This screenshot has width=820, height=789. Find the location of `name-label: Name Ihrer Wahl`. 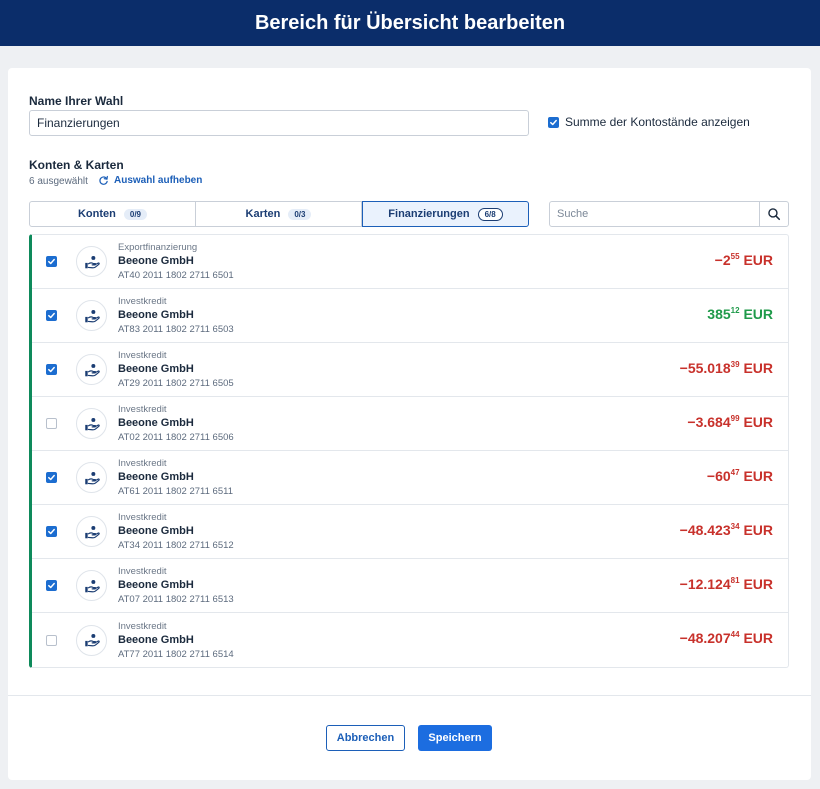

name-label: Name Ihrer Wahl is located at coordinates (76, 101).